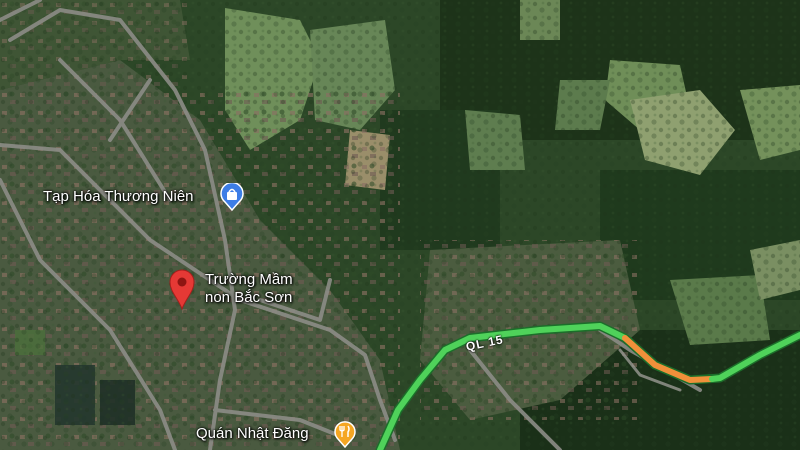 The height and width of the screenshot is (450, 800). I want to click on poi-label-restaurant: Quán Nhật Đăng, so click(252, 434).